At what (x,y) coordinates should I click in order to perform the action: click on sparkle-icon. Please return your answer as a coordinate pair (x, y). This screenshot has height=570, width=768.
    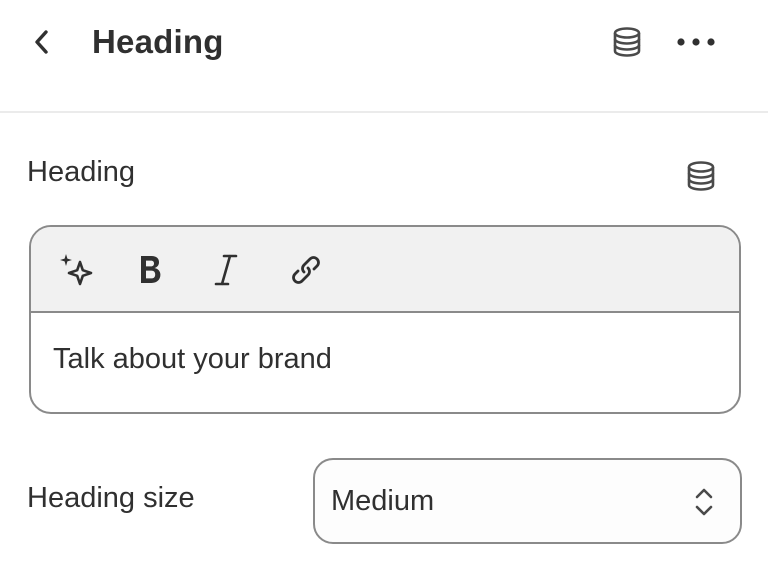
    Looking at the image, I should click on (76, 270).